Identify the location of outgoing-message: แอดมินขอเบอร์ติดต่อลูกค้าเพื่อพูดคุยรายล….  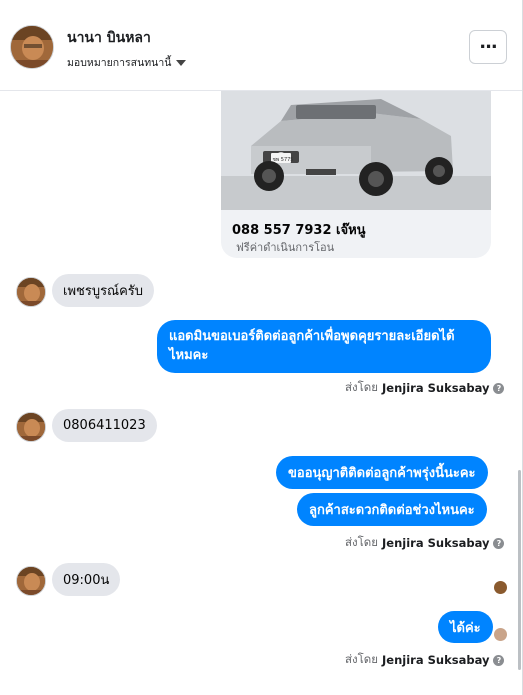
(324, 346).